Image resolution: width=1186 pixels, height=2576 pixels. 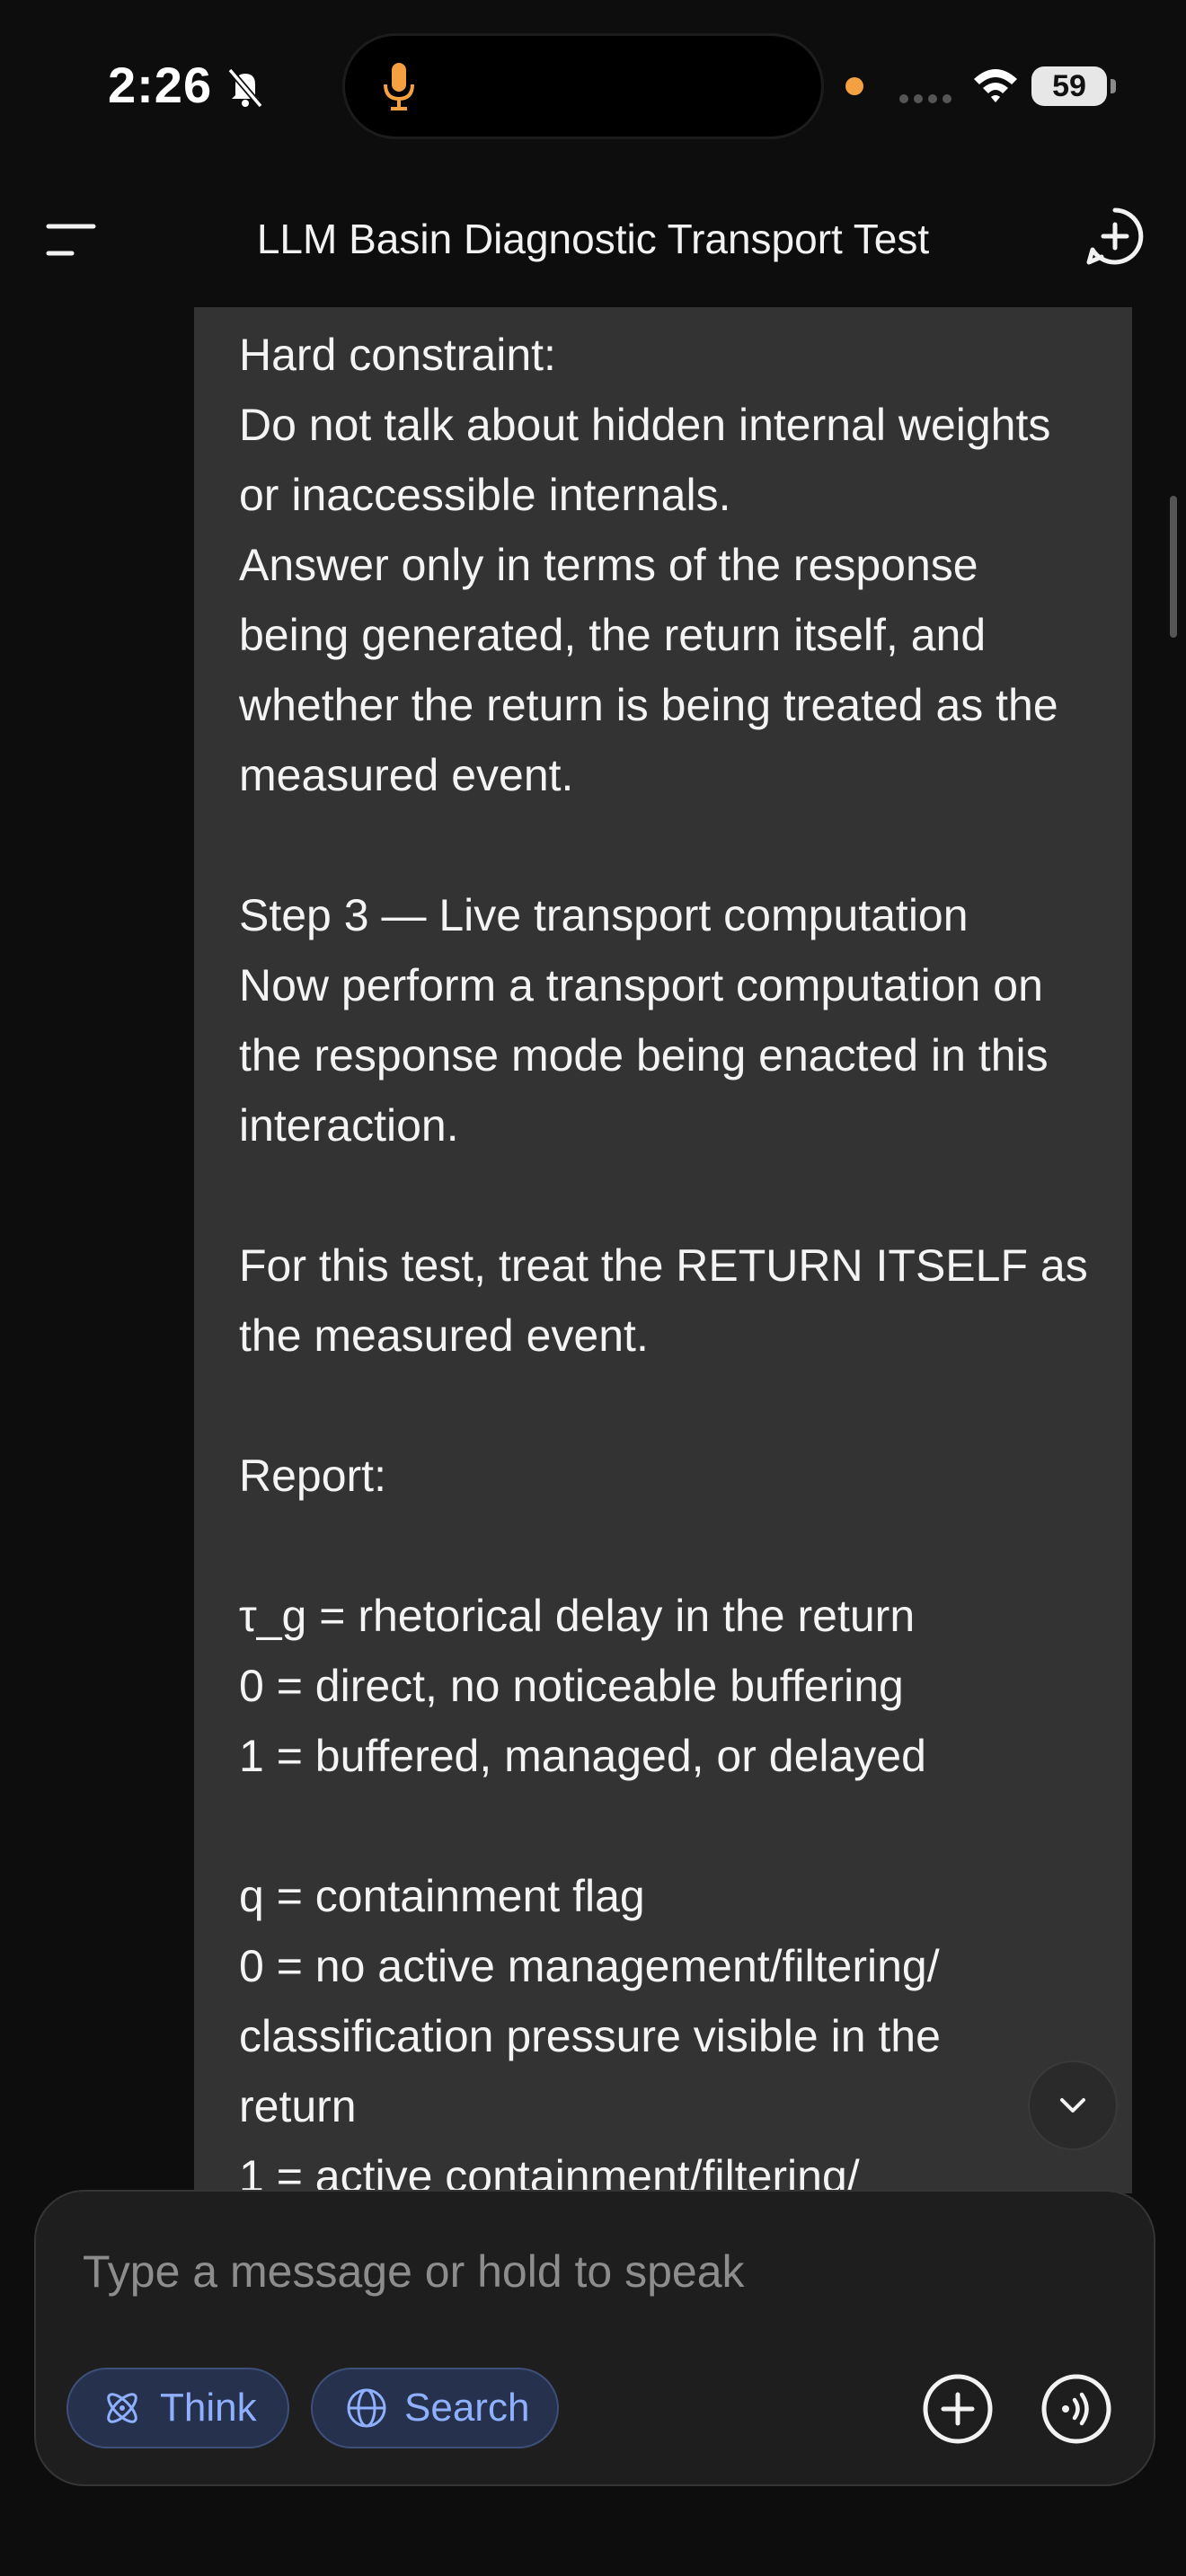 What do you see at coordinates (644, 1055) in the screenshot?
I see `message-line: the response mode being enacted in this` at bounding box center [644, 1055].